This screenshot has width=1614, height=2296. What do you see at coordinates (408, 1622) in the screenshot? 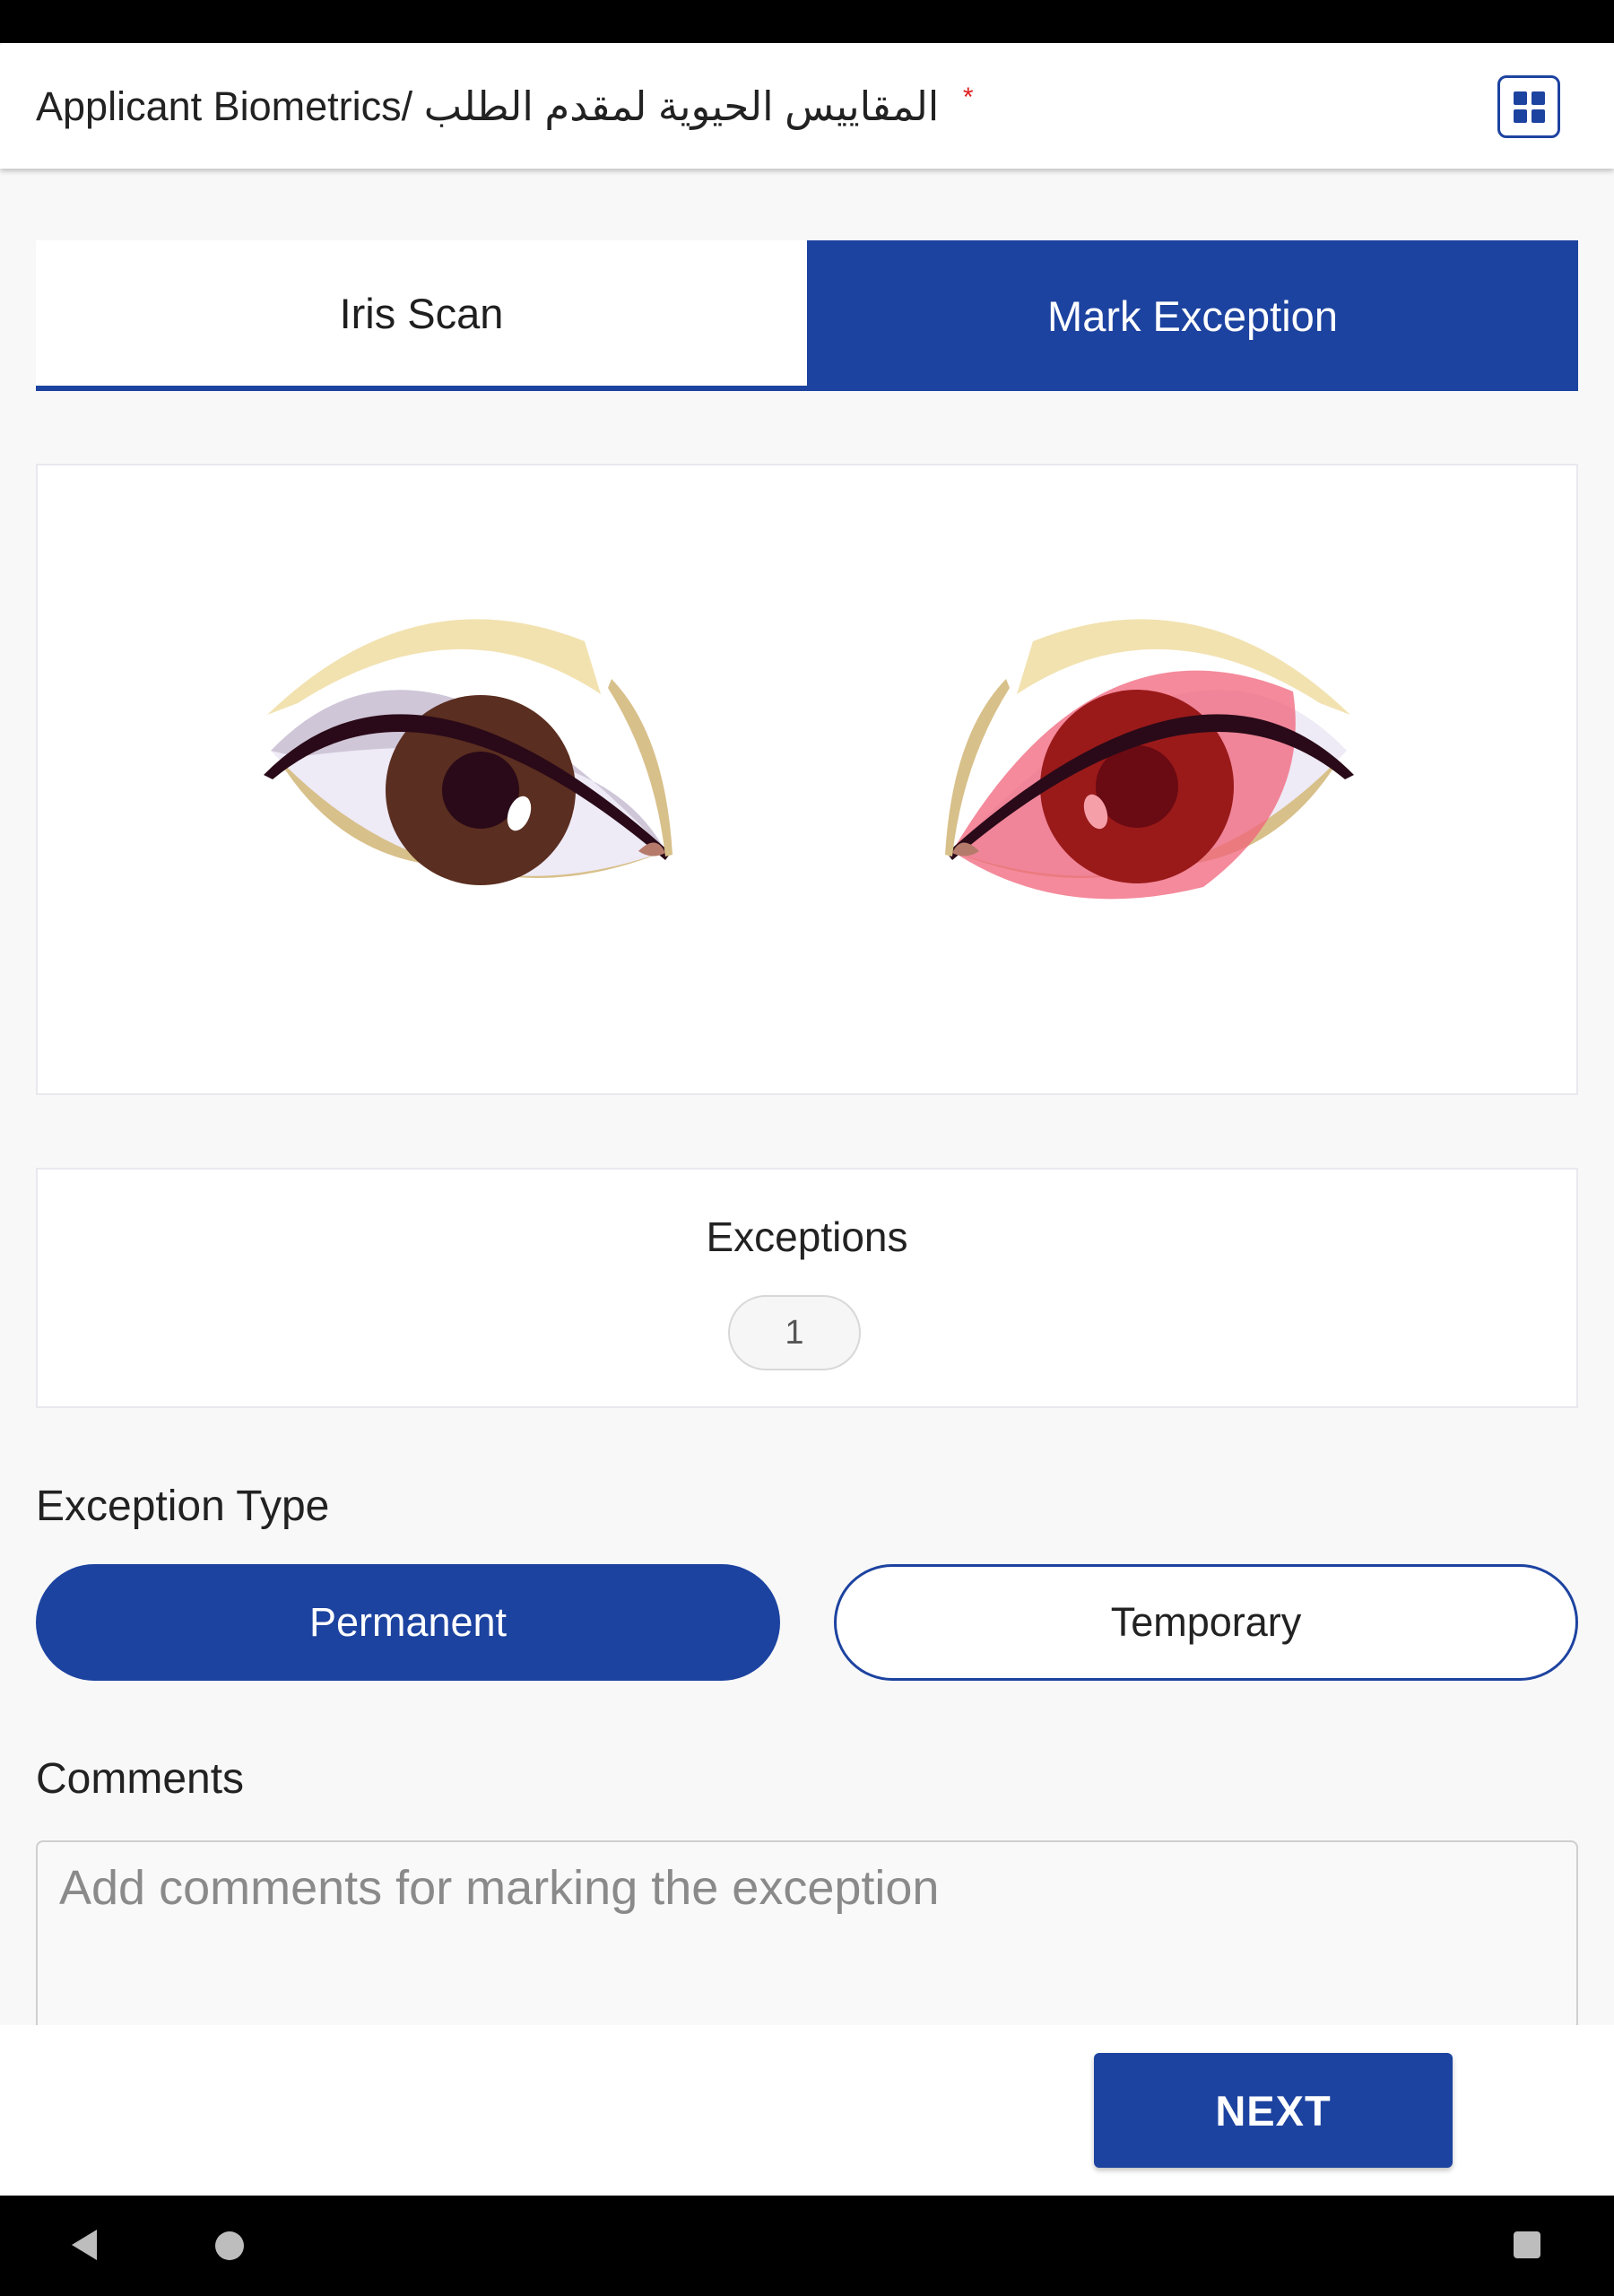
I see `permanent-button: Permanent` at bounding box center [408, 1622].